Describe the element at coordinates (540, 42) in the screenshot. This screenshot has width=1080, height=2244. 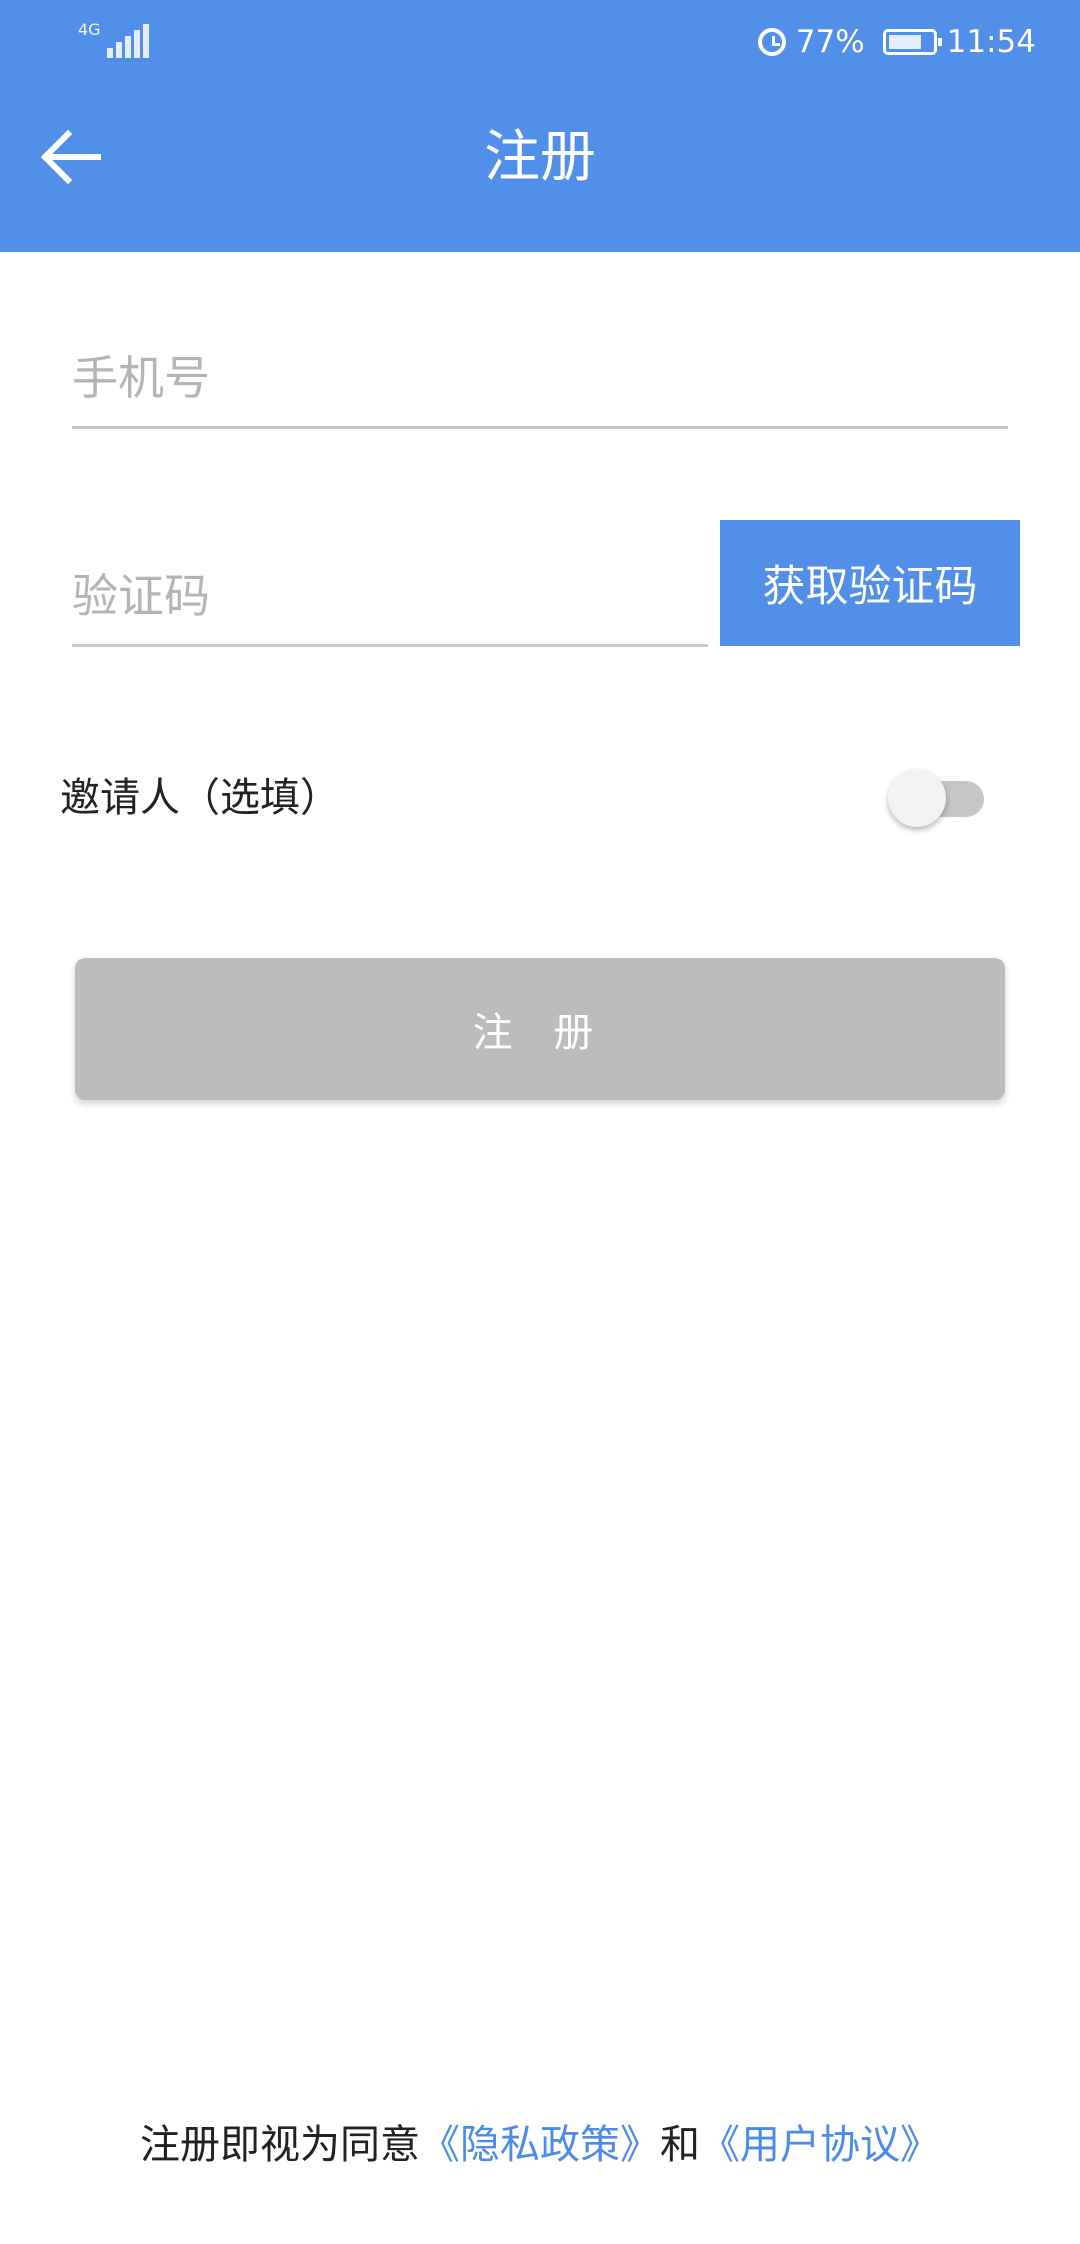
I see `status-bar: 4G 77% 11:54` at that location.